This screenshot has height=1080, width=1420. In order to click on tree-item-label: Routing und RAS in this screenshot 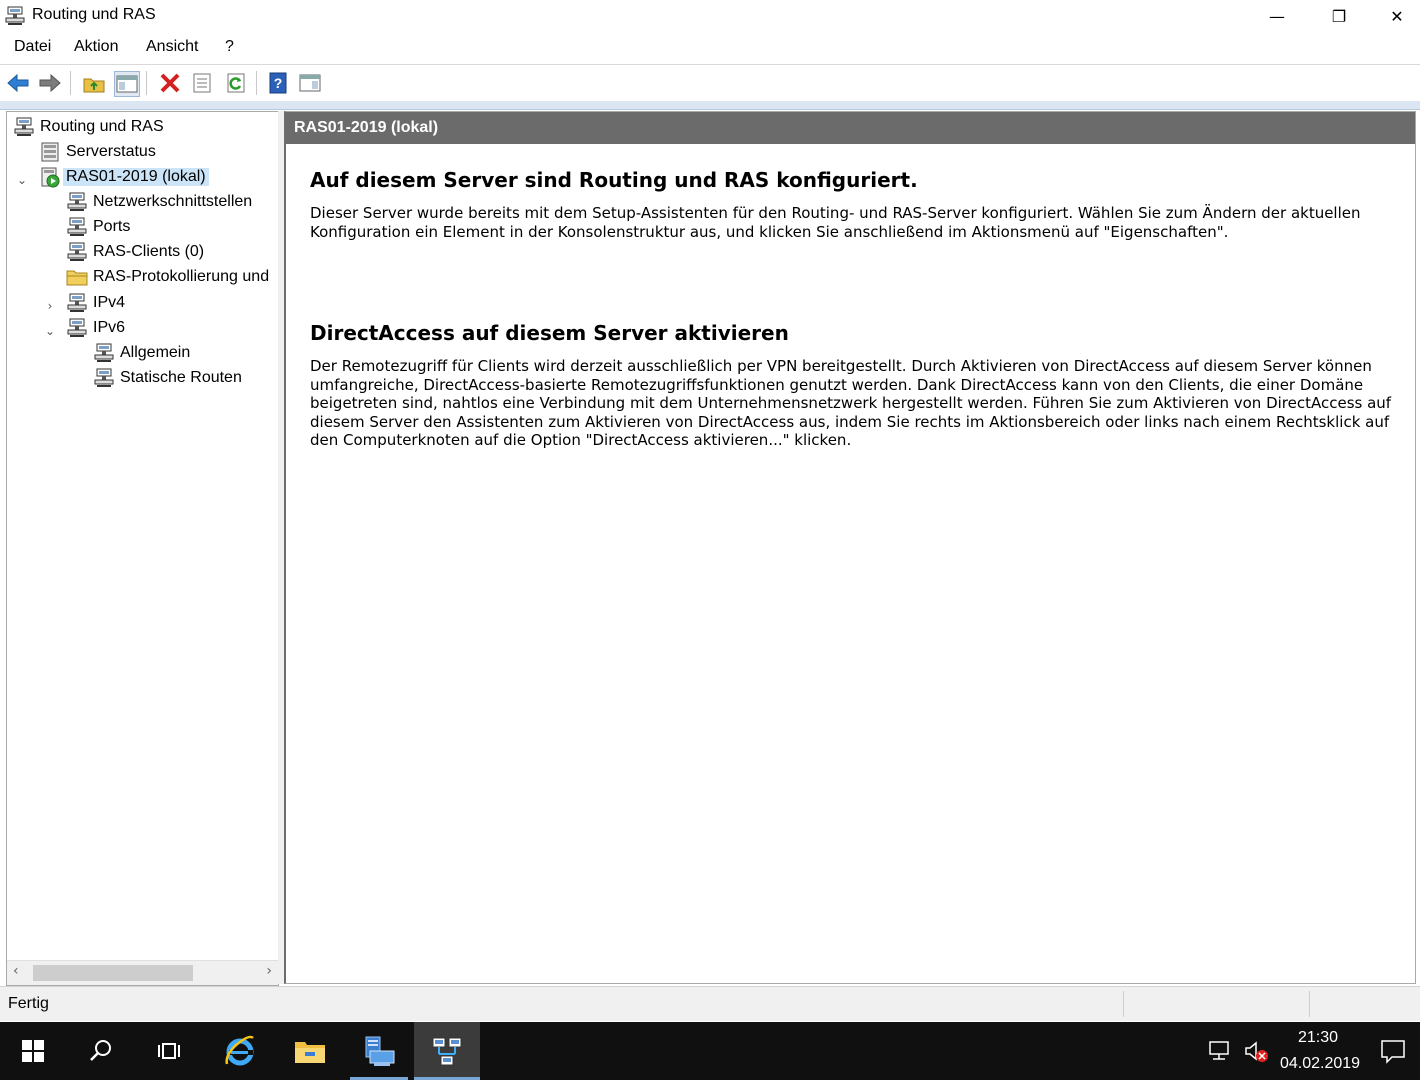, I will do `click(102, 126)`.